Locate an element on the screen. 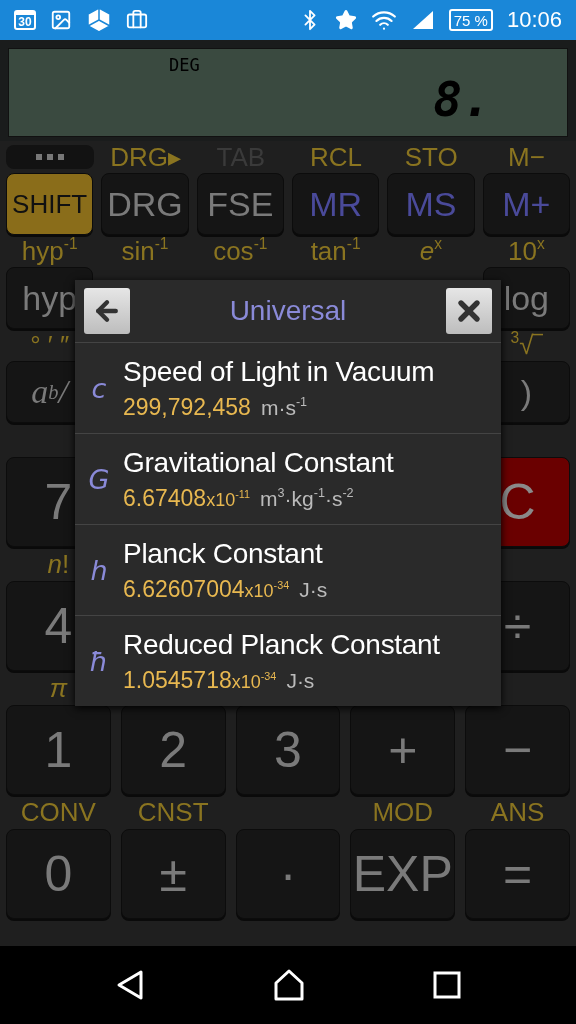 This screenshot has height=1024, width=576. calculator-key: − is located at coordinates (517, 750).